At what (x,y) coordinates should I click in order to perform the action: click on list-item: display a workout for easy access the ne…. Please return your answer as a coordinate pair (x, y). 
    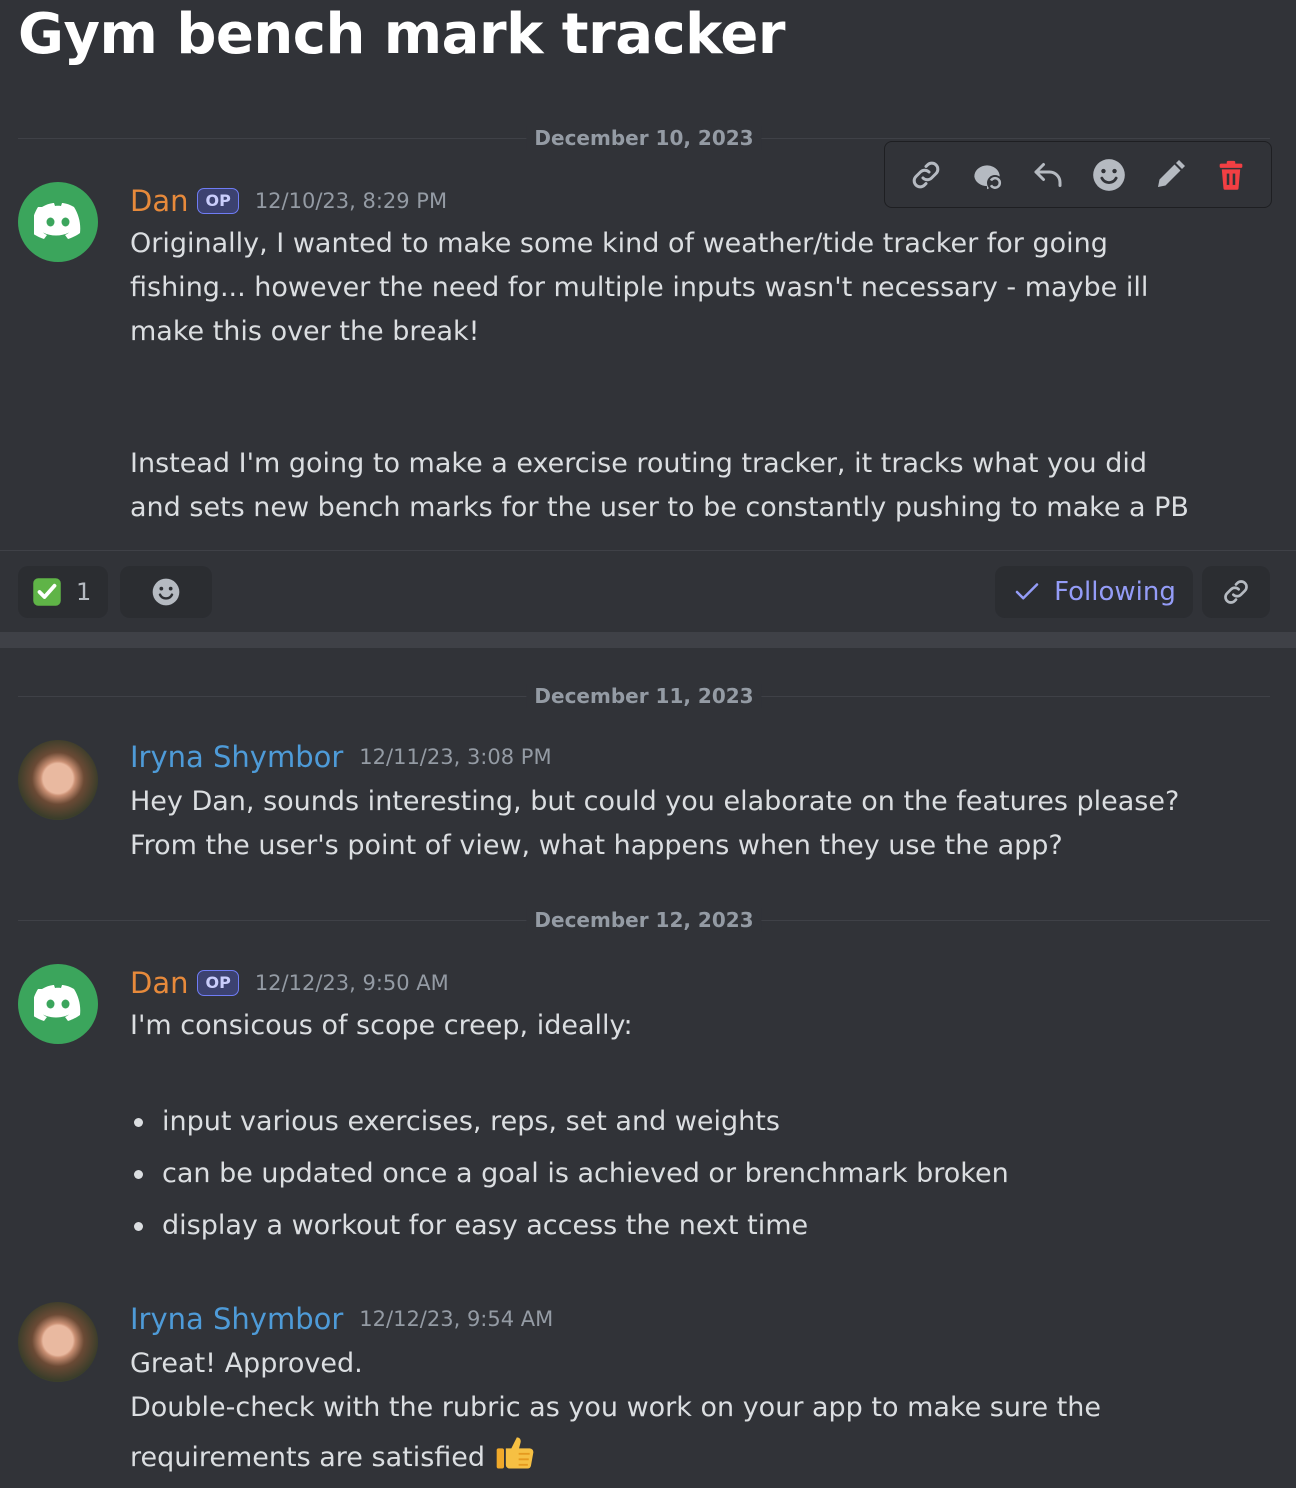
    Looking at the image, I should click on (680, 1226).